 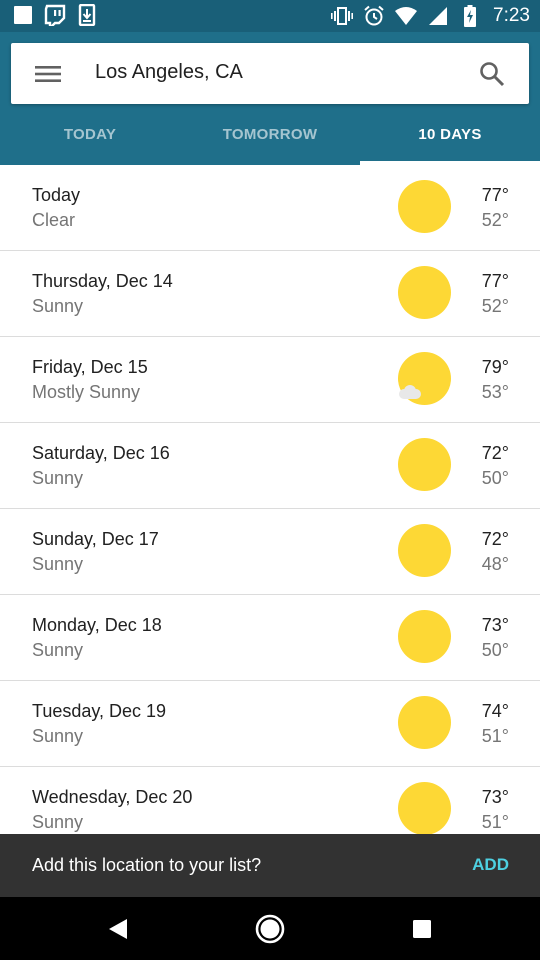 I want to click on menu-icon, so click(x=48, y=74).